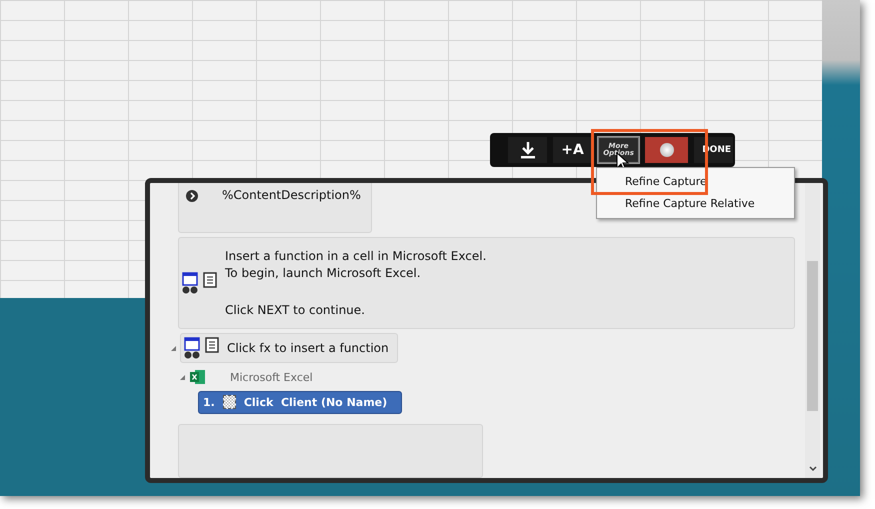 The height and width of the screenshot is (509, 875). Describe the element at coordinates (271, 377) in the screenshot. I see `application-name: Microsoft Excel` at that location.